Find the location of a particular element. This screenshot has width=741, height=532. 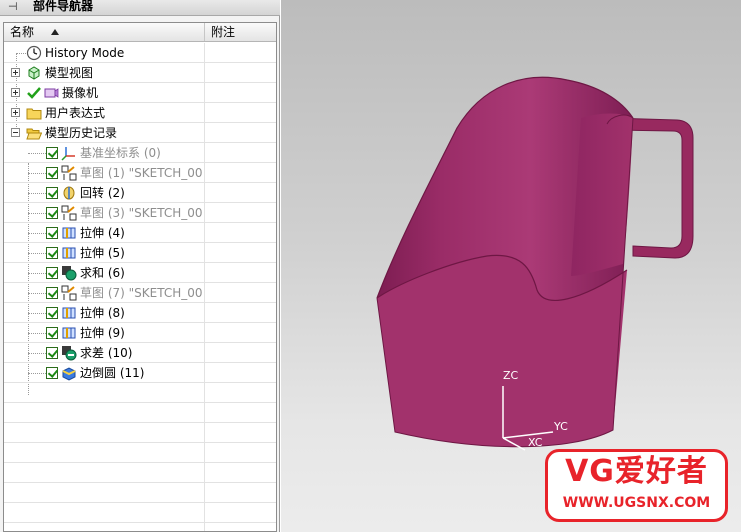

tree-node-extrude-8: 拉伸 (8) is located at coordinates (140, 313).